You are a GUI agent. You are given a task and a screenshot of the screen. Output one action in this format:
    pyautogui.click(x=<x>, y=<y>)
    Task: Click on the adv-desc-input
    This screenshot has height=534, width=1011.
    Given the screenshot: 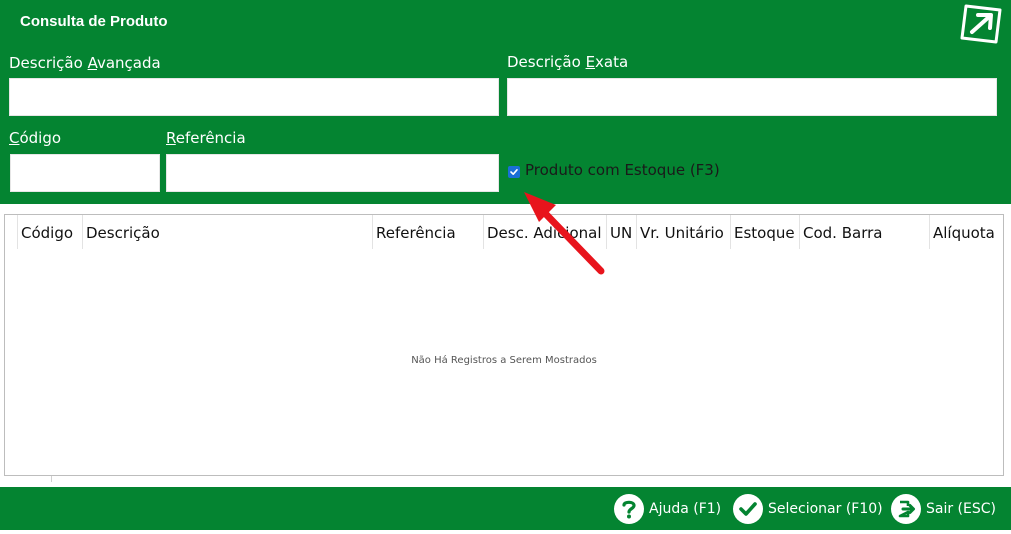 What is the action you would take?
    pyautogui.click(x=254, y=97)
    